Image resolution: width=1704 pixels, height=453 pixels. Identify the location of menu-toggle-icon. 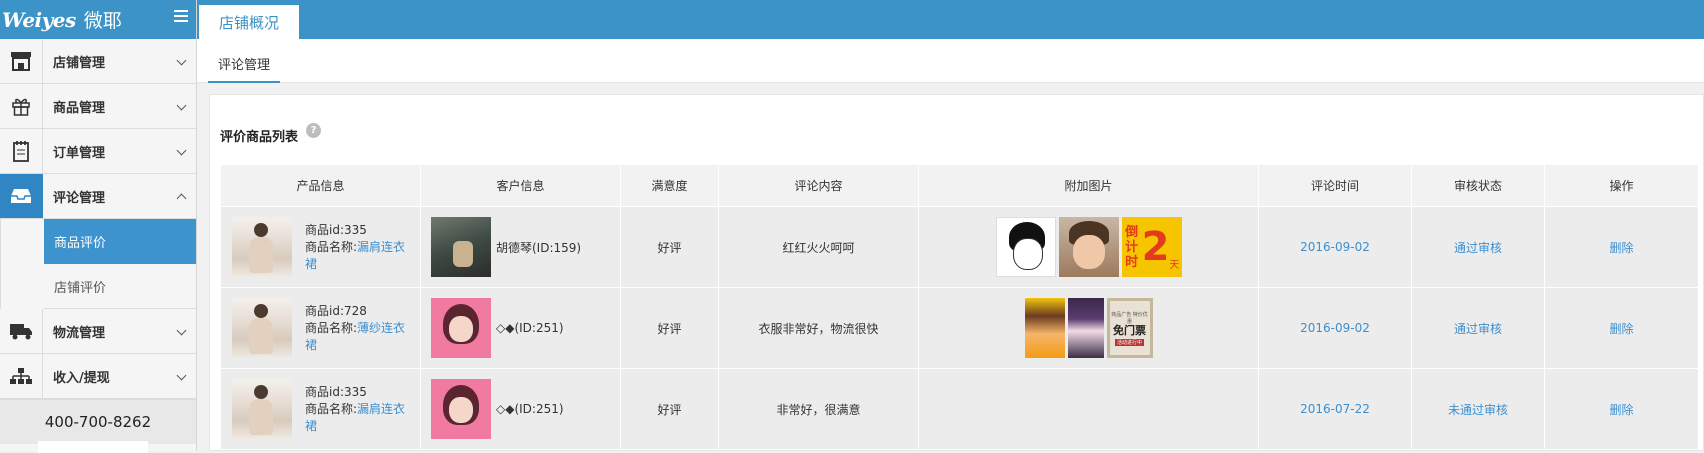
(181, 17).